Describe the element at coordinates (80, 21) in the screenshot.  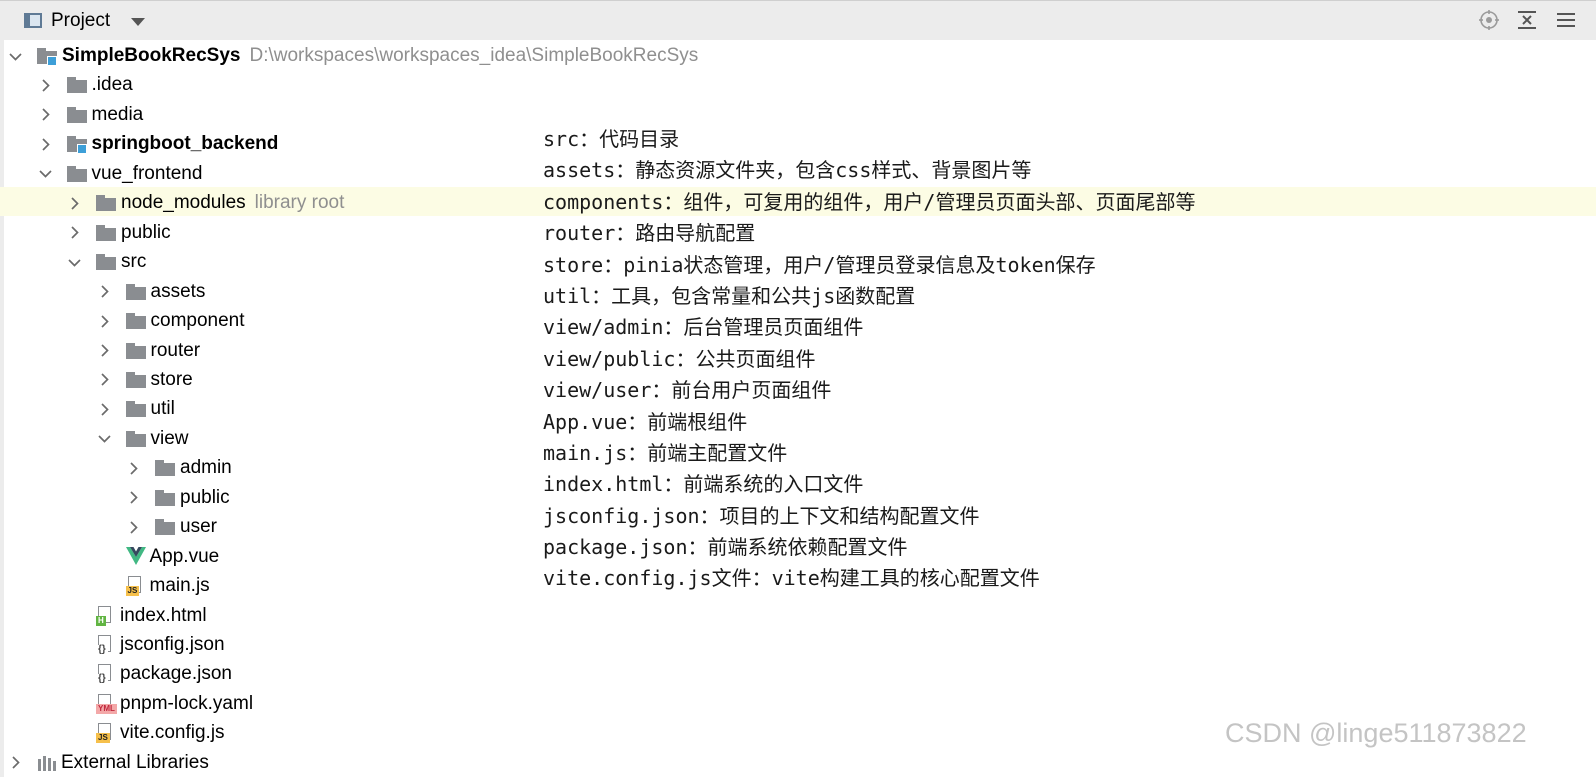
I see `project-view-title: Project` at that location.